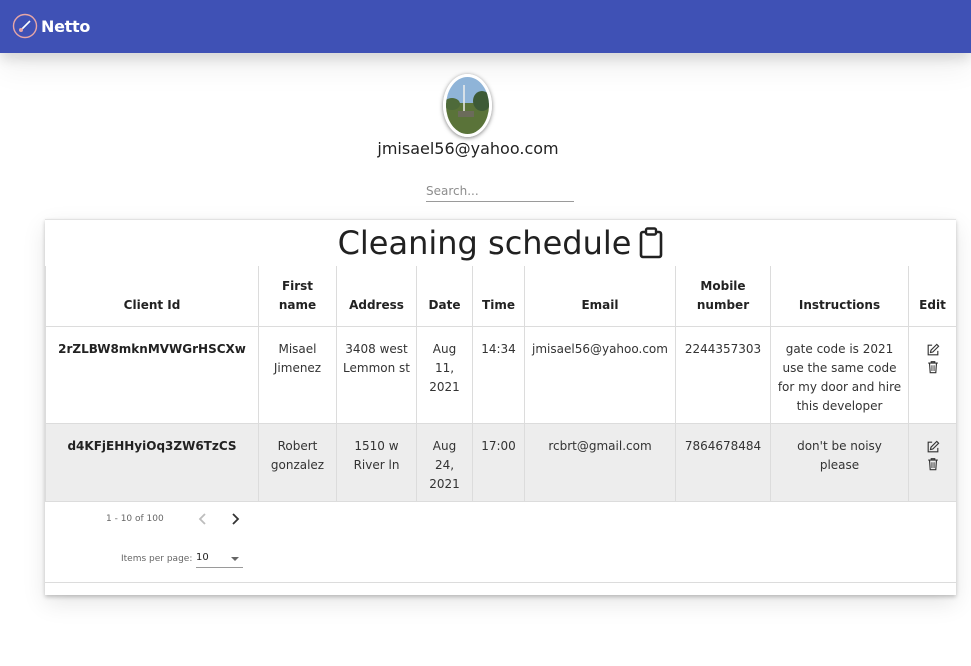 This screenshot has height=666, width=971. What do you see at coordinates (600, 462) in the screenshot?
I see `cell-email: rcbrt@gmail.com` at bounding box center [600, 462].